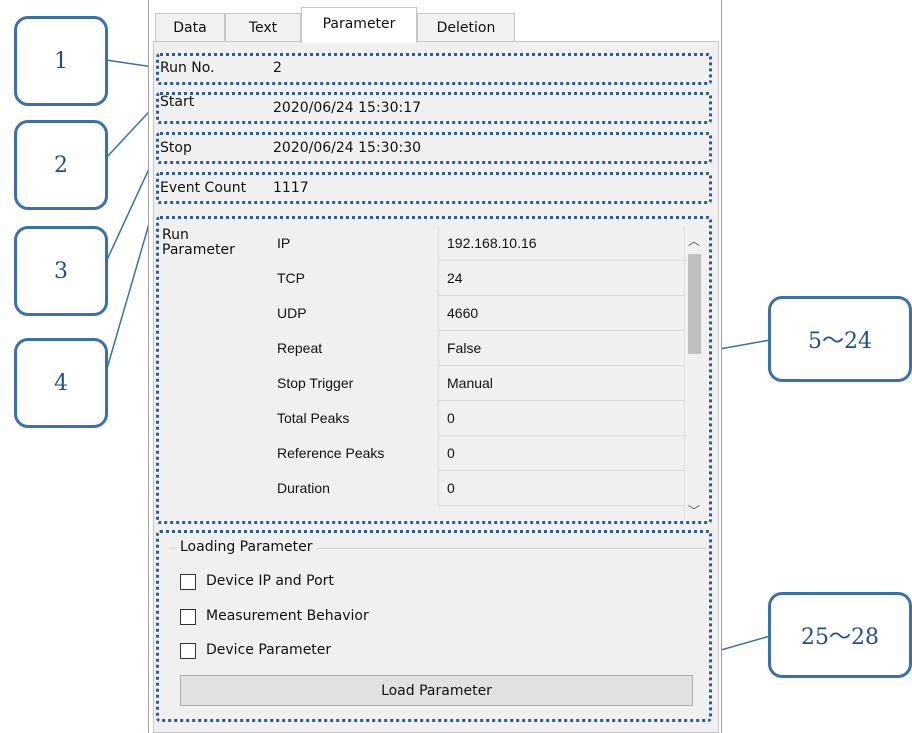  What do you see at coordinates (291, 278) in the screenshot?
I see `grid-key: TCP` at bounding box center [291, 278].